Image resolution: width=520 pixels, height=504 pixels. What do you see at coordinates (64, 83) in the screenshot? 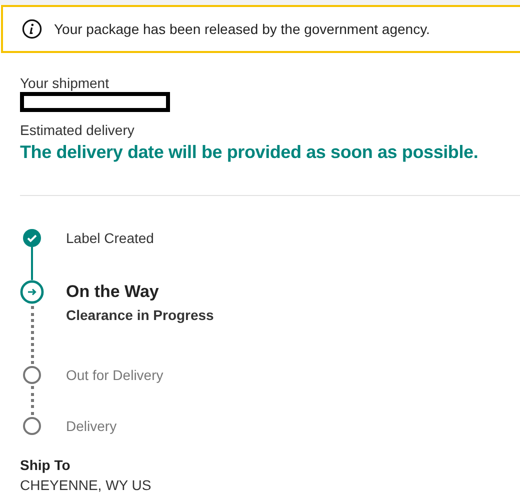
I see `shipment-label: Your shipment` at bounding box center [64, 83].